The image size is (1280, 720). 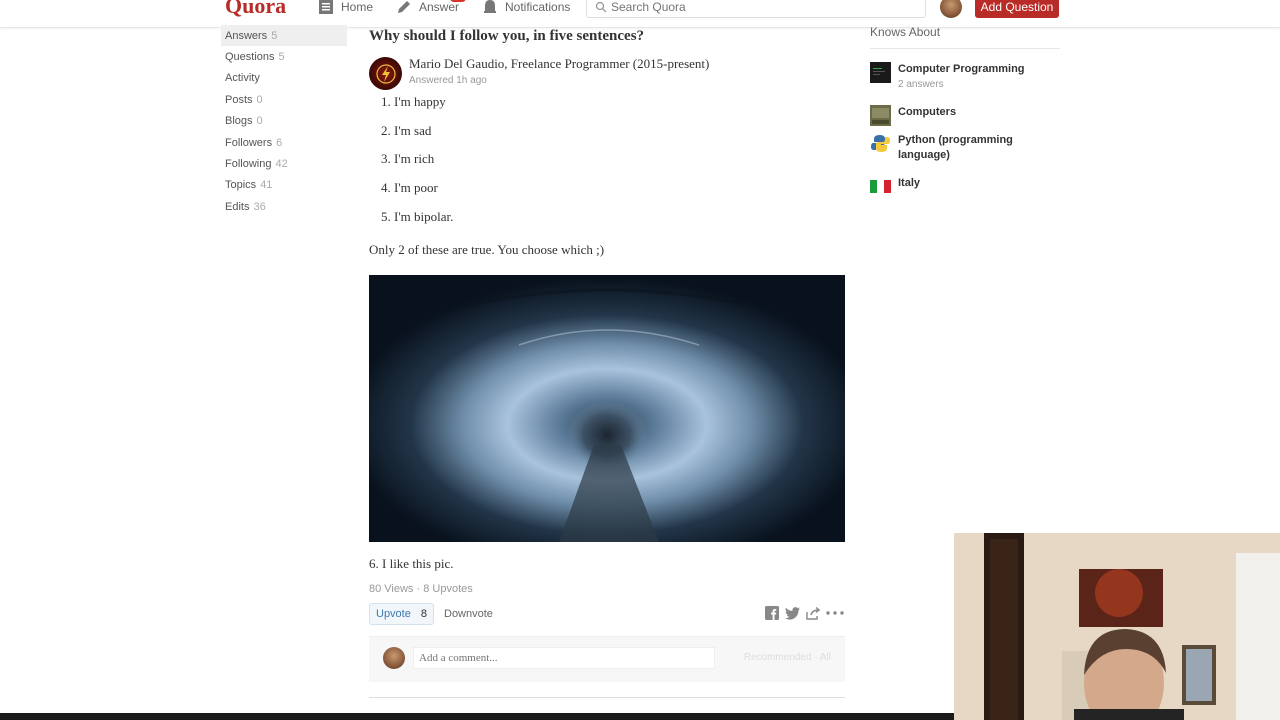 I want to click on list-item: 4. I'm poor, so click(x=409, y=188).